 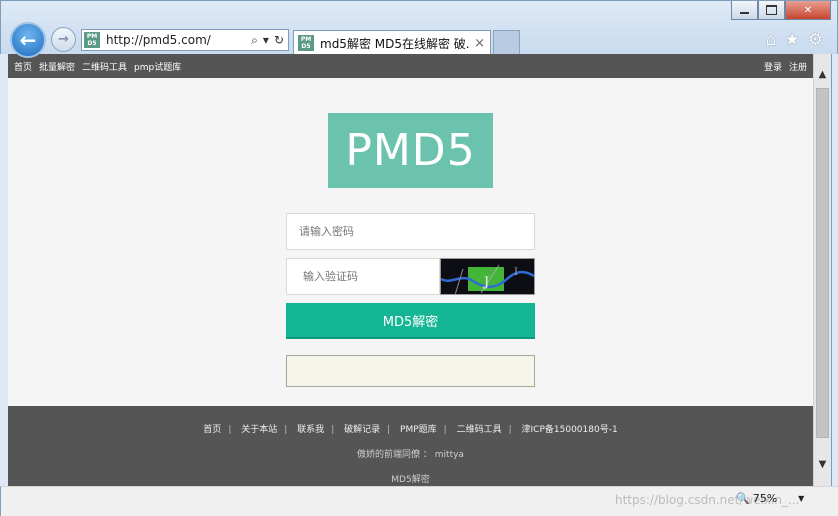 I want to click on captcha-image: J I, so click(x=487, y=276).